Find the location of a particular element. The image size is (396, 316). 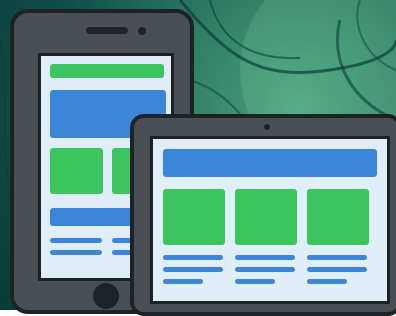

phone-header-block is located at coordinates (107, 71).